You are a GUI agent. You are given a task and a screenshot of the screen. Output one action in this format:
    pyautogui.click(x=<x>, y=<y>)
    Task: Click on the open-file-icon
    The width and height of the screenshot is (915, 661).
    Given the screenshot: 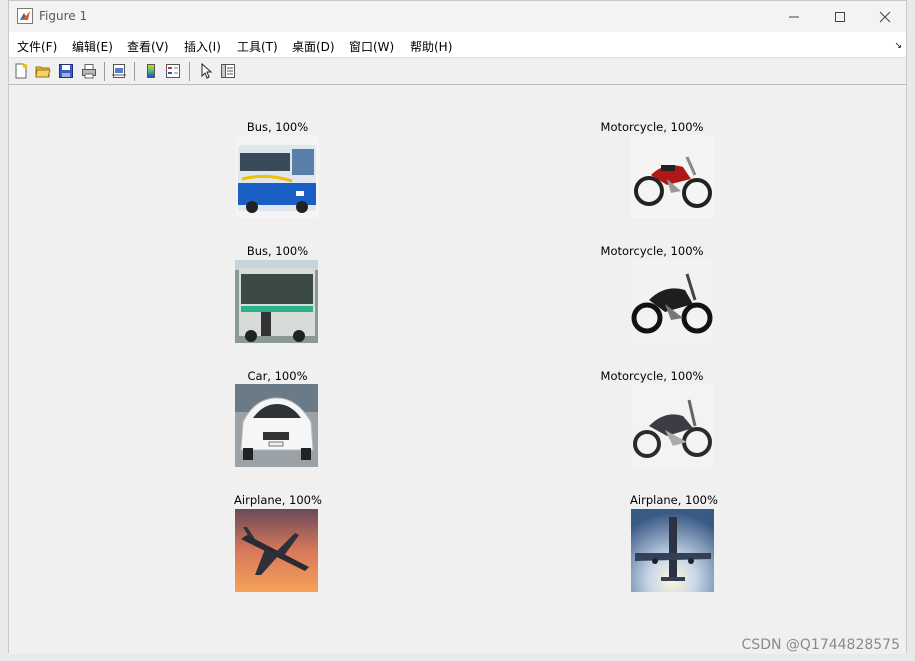 What is the action you would take?
    pyautogui.click(x=43, y=71)
    